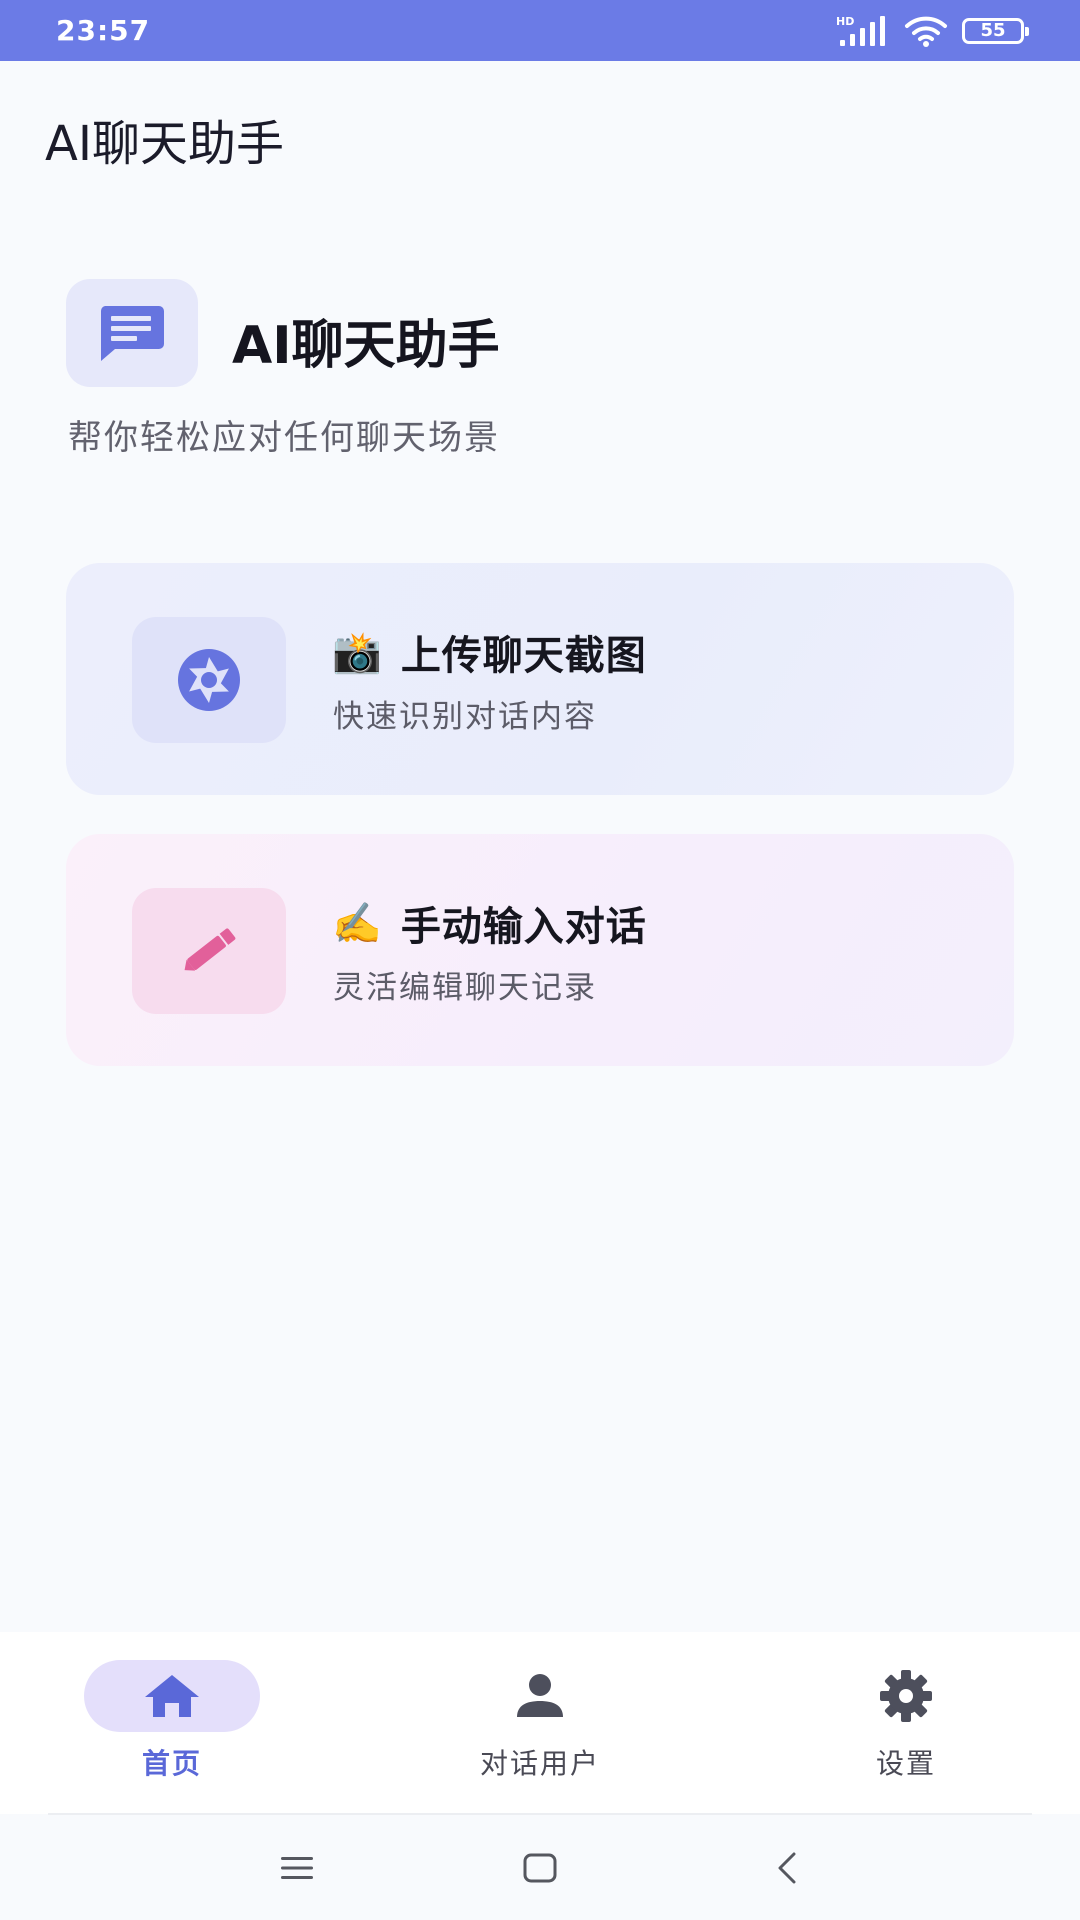  Describe the element at coordinates (366, 346) in the screenshot. I see `hero-title: AI聊天助手` at that location.